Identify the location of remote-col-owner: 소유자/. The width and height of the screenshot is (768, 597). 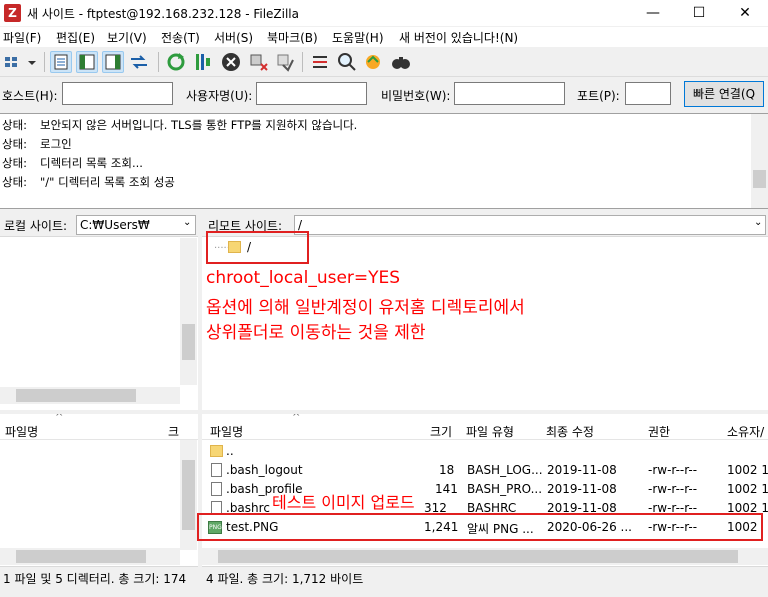
(745, 431).